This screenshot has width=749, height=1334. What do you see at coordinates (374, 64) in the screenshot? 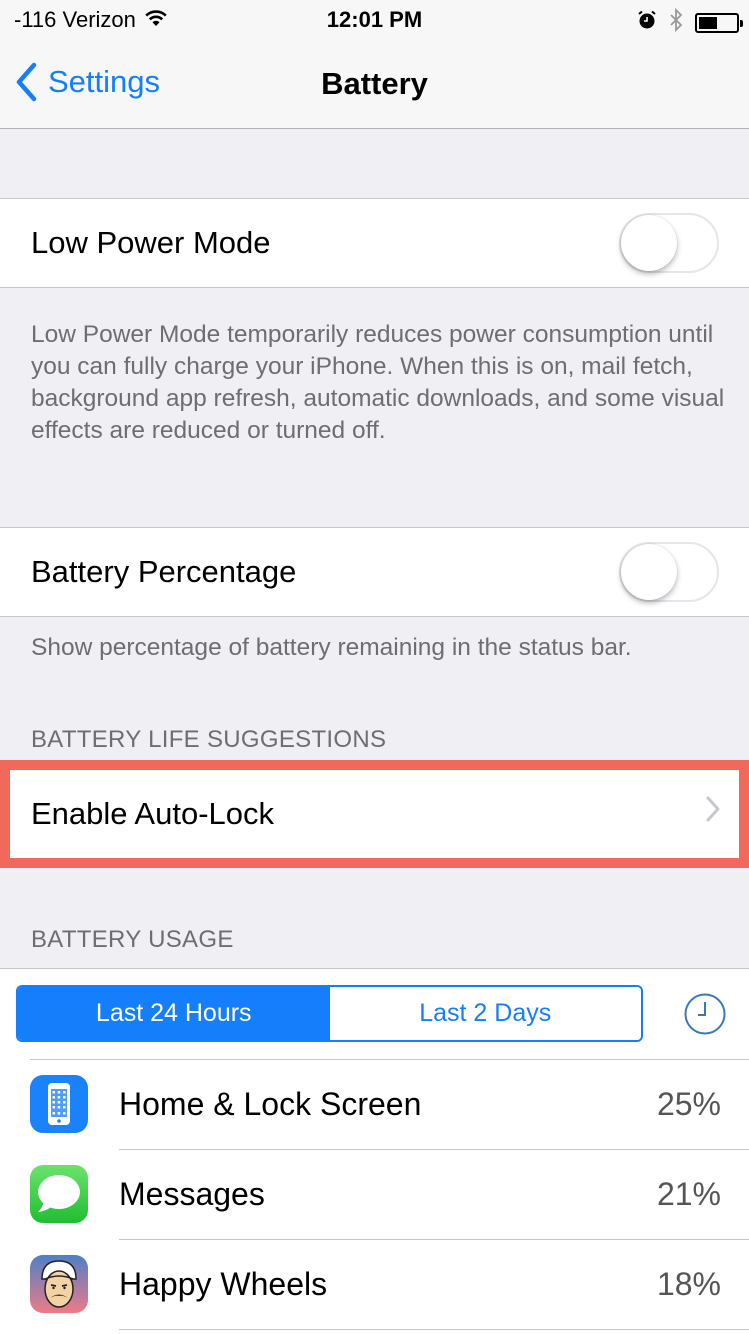
I see `navigation-bar: -116 Verizon 12:01 PM Settings Battery` at bounding box center [374, 64].